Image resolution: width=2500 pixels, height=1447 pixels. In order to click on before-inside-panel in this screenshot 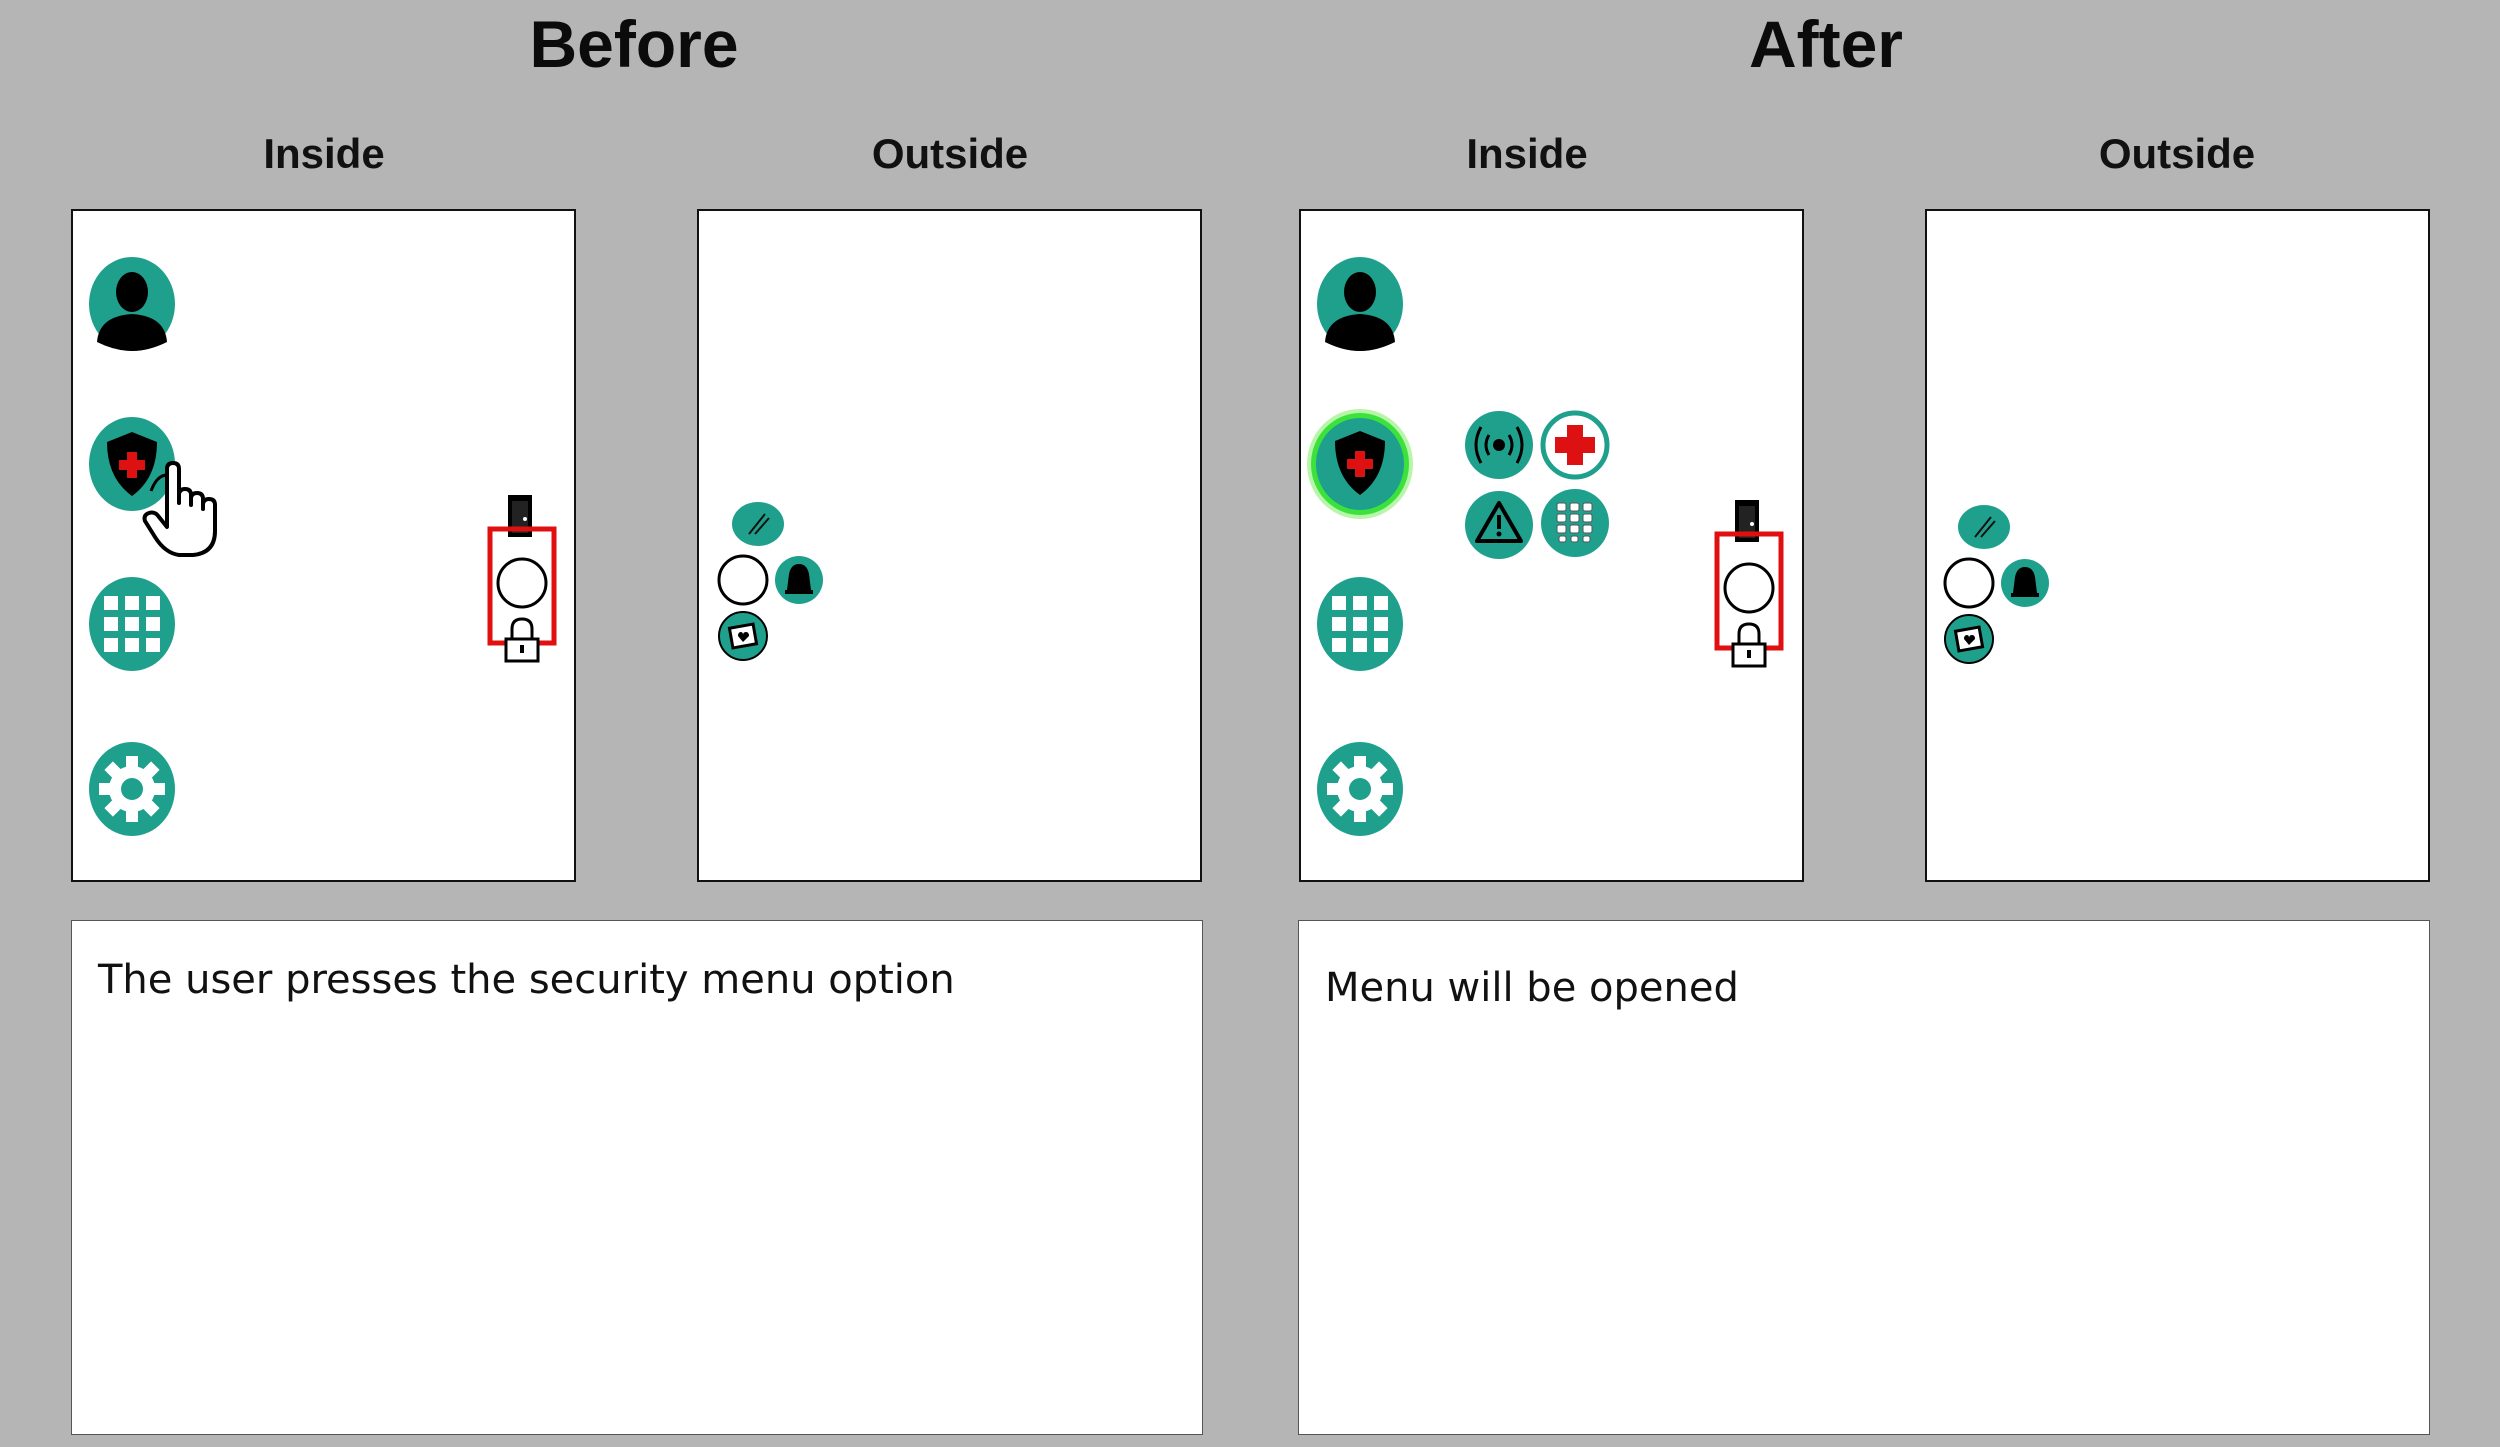, I will do `click(323, 545)`.